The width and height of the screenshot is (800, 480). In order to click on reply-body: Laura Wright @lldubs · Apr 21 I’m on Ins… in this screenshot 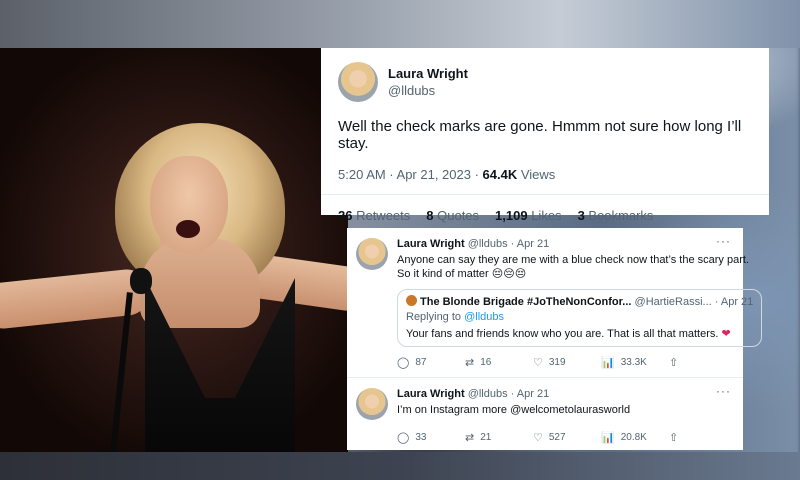, I will do `click(567, 420)`.